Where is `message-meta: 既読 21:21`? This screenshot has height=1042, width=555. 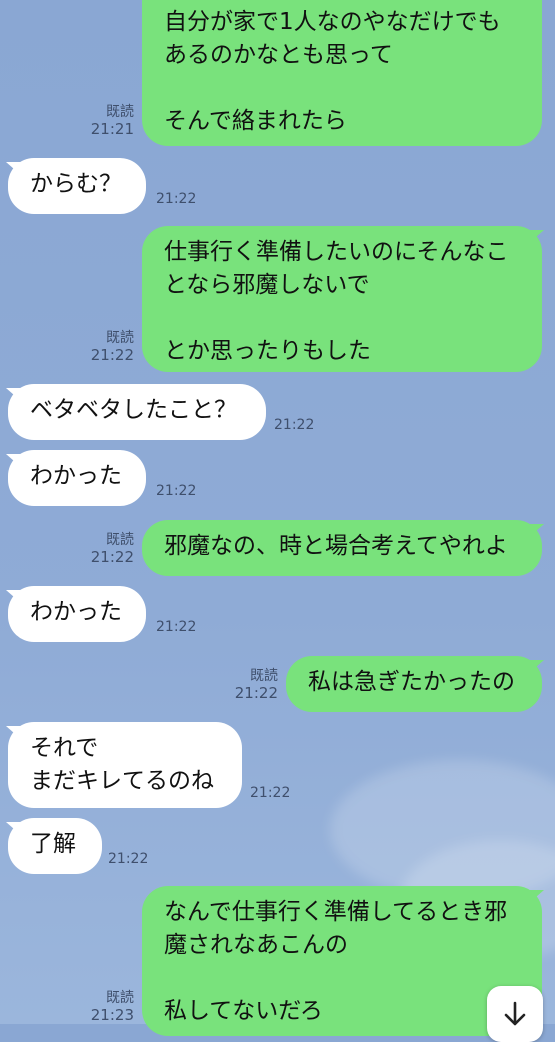 message-meta: 既読 21:21 is located at coordinates (107, 121).